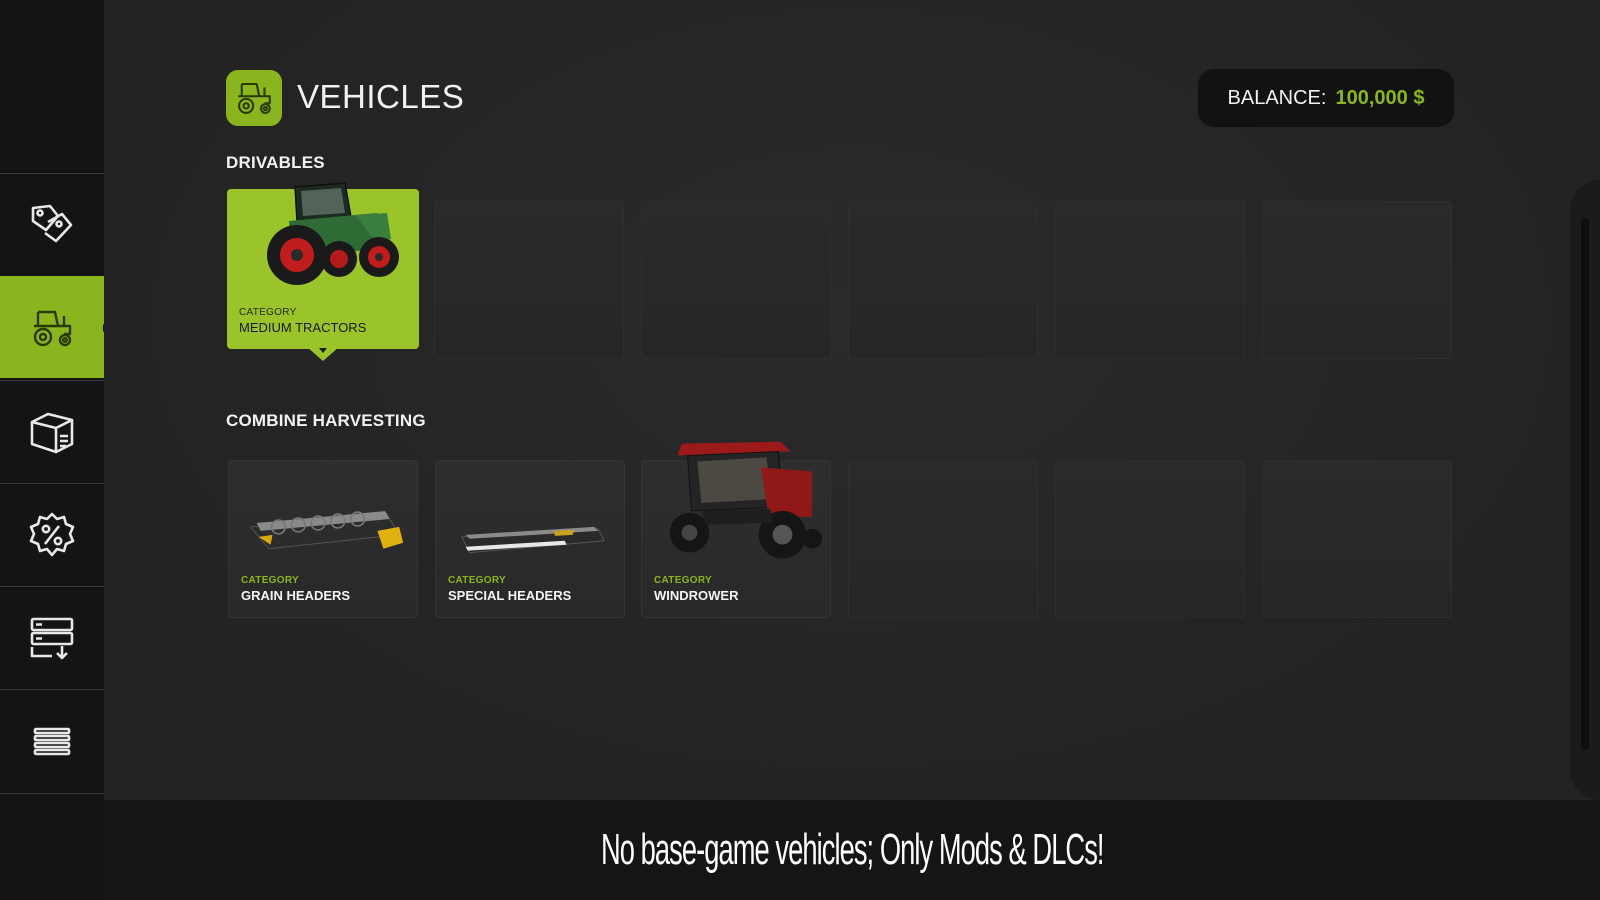 This screenshot has height=900, width=1600. I want to click on card-category-name: MEDIUM TRACTORS, so click(303, 327).